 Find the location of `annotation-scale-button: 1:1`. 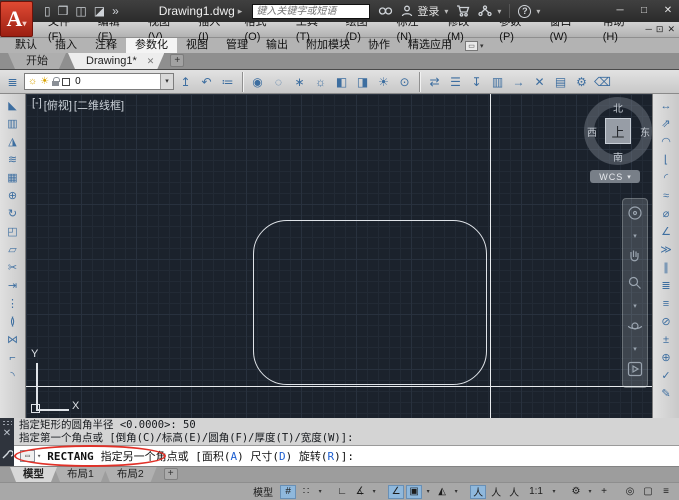

annotation-scale-button: 1:1 is located at coordinates (536, 492).